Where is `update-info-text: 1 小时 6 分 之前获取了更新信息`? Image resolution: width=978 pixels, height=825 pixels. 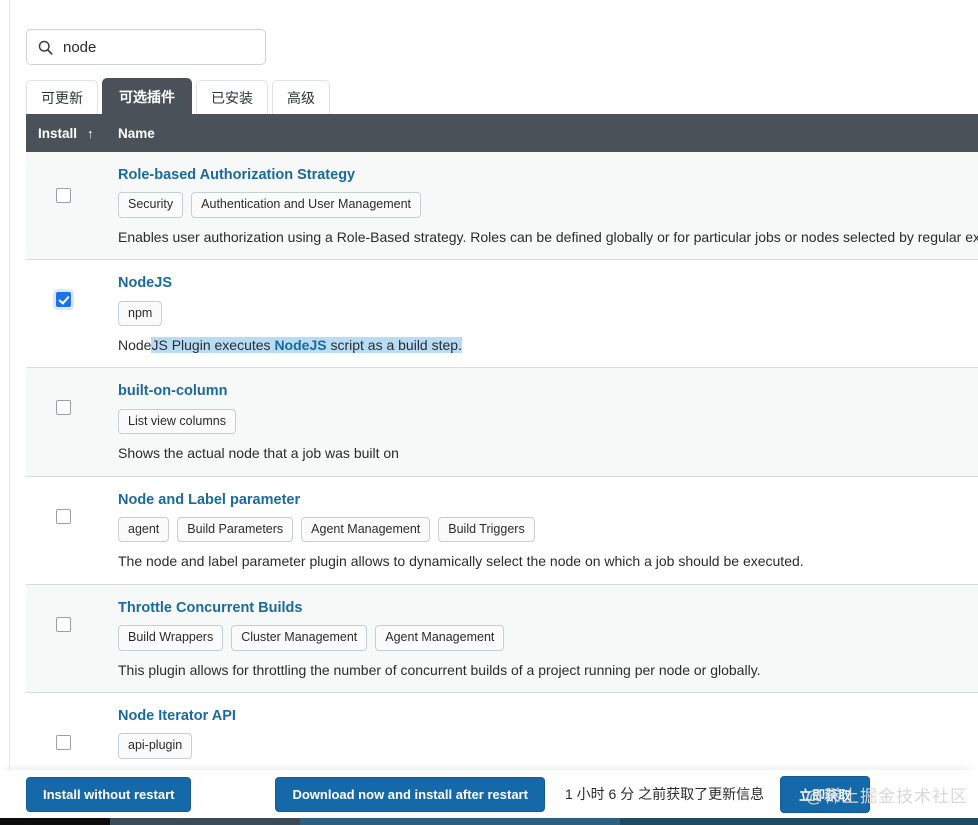 update-info-text: 1 小时 6 分 之前获取了更新信息 is located at coordinates (664, 794).